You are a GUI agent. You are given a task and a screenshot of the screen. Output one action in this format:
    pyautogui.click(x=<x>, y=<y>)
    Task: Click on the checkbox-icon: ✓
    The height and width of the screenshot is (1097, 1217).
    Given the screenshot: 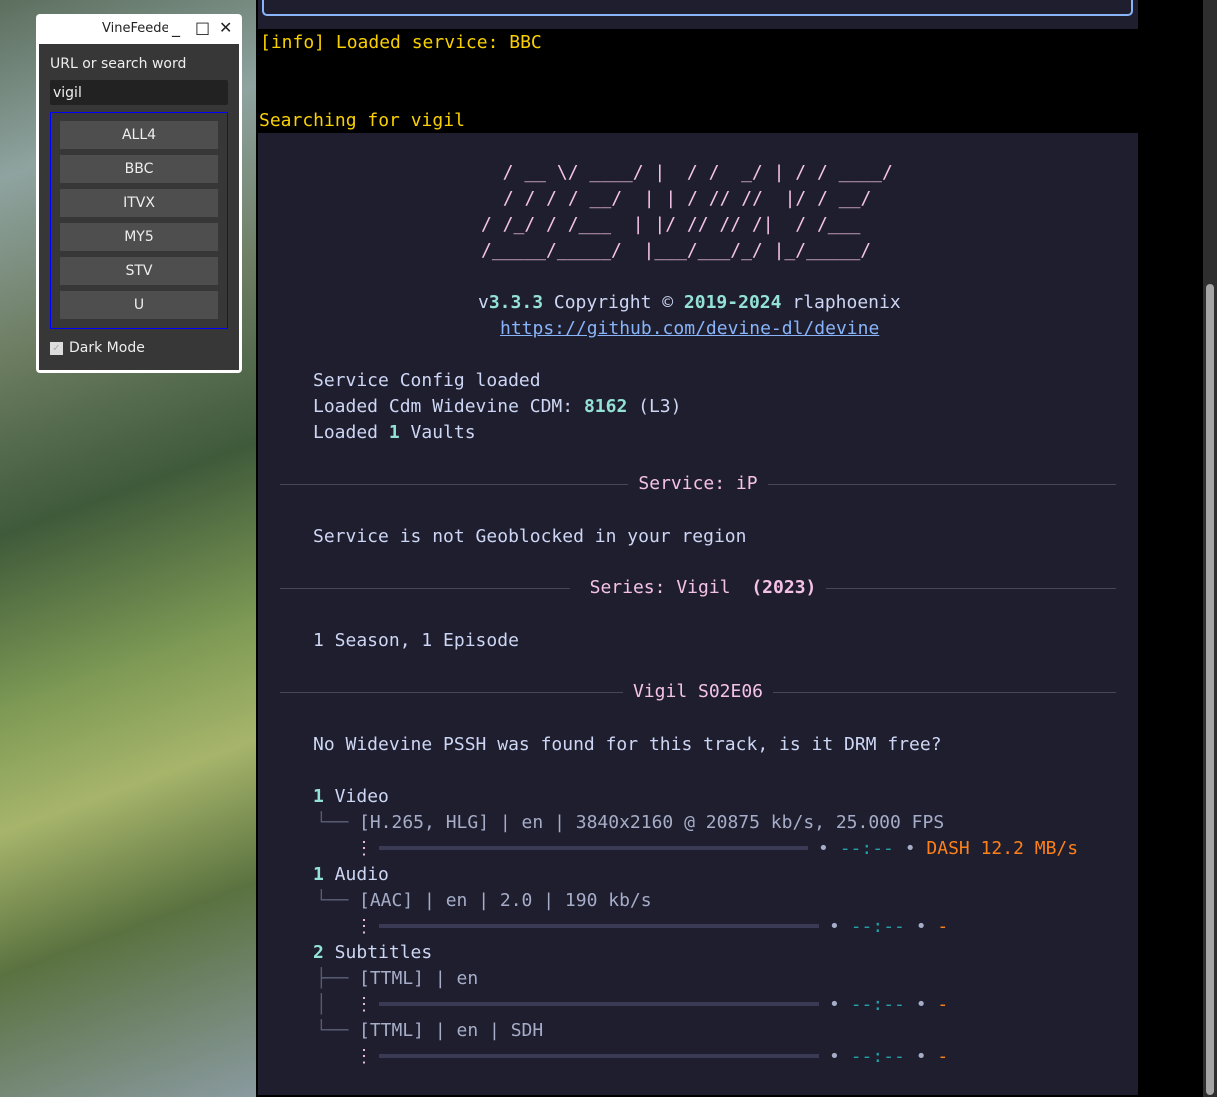 What is the action you would take?
    pyautogui.click(x=56, y=348)
    